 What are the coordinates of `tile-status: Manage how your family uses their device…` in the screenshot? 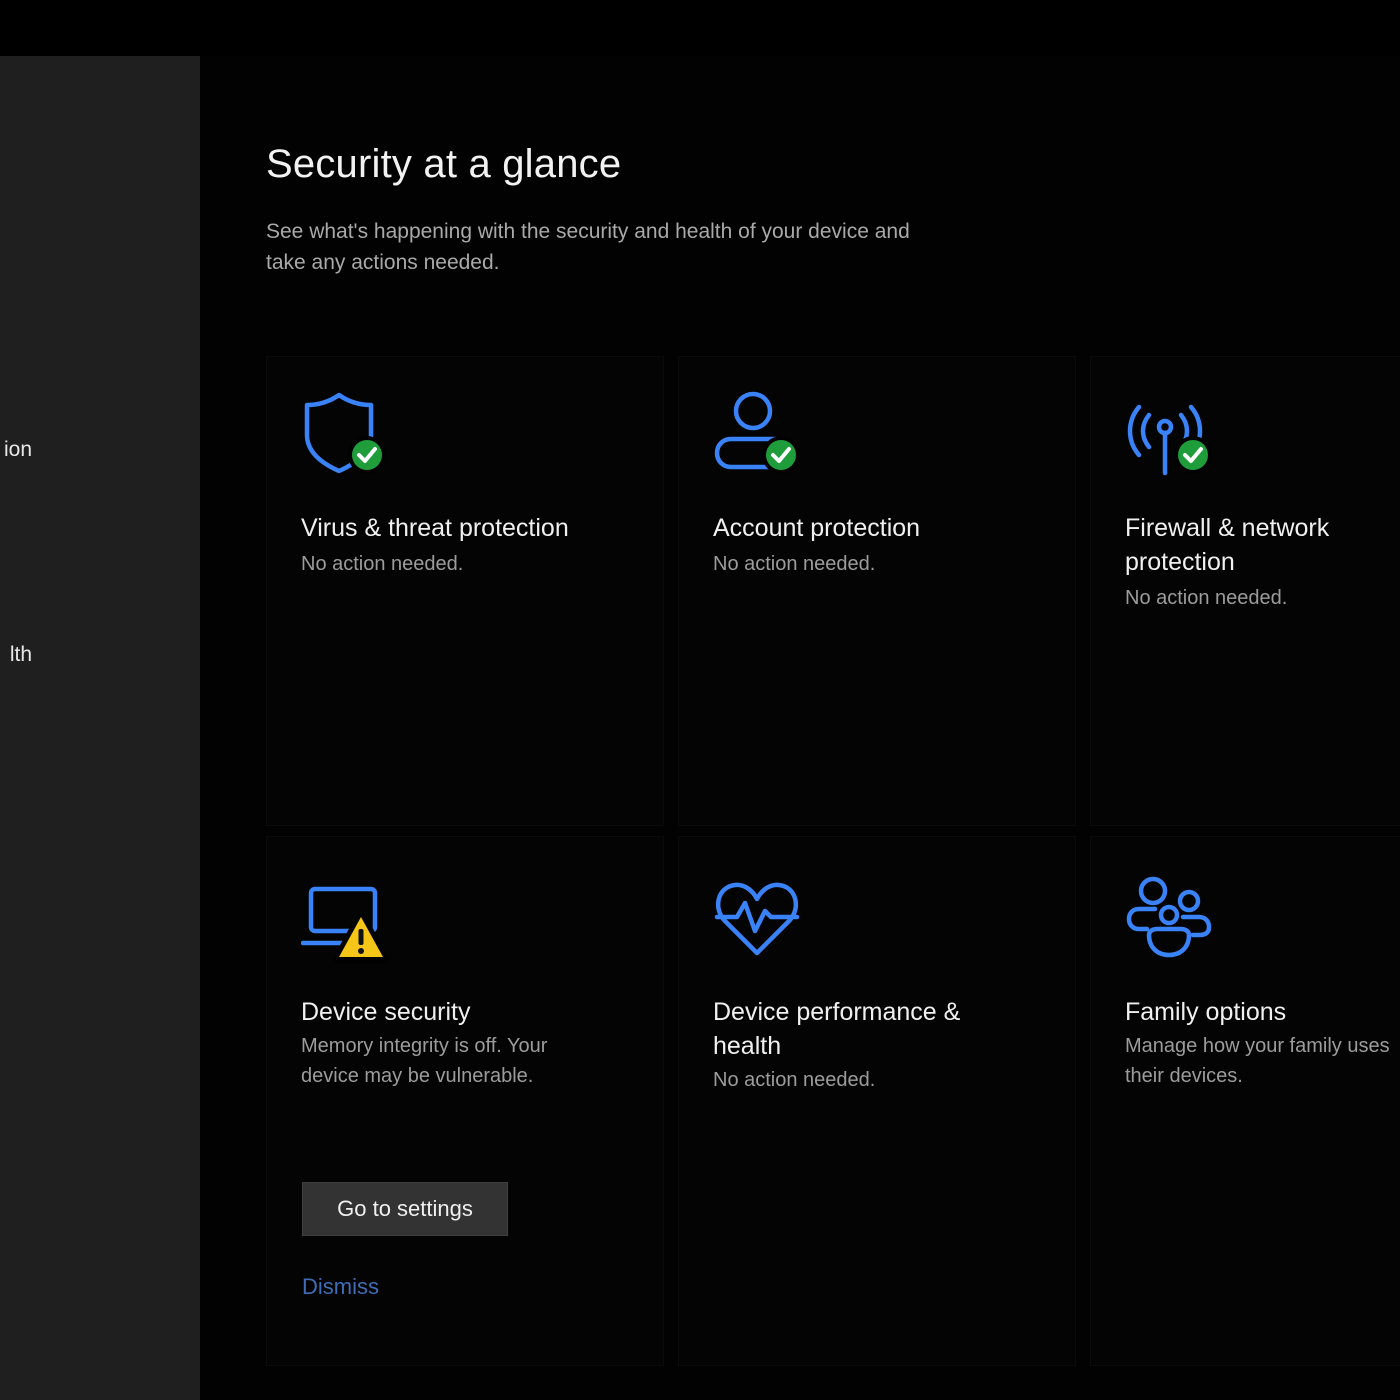 It's located at (1257, 1061).